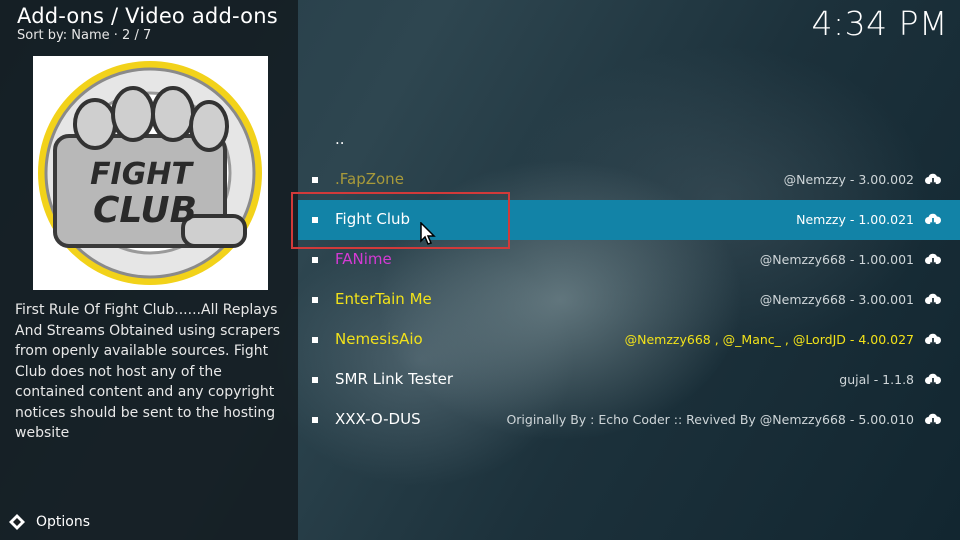 The image size is (960, 540). Describe the element at coordinates (629, 300) in the screenshot. I see `list-item: EnterTain Me @Nemzzy668 - 3.00.001` at that location.